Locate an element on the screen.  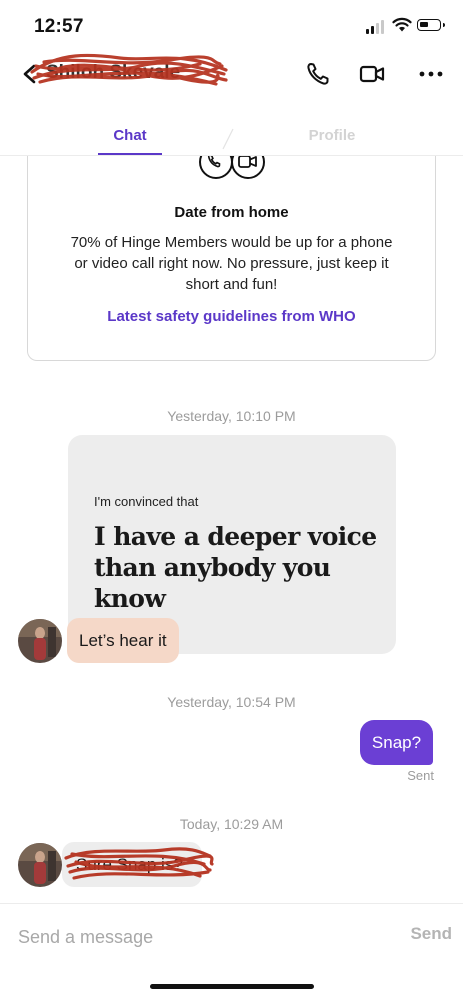
who-guidelines-link: Latest safety guidelines from WHO is located at coordinates (231, 316).